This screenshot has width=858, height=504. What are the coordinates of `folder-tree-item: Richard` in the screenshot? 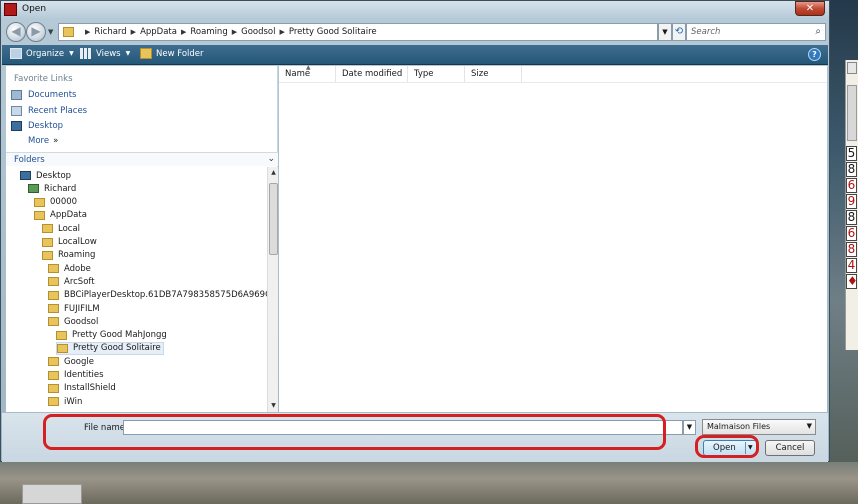 It's located at (52, 188).